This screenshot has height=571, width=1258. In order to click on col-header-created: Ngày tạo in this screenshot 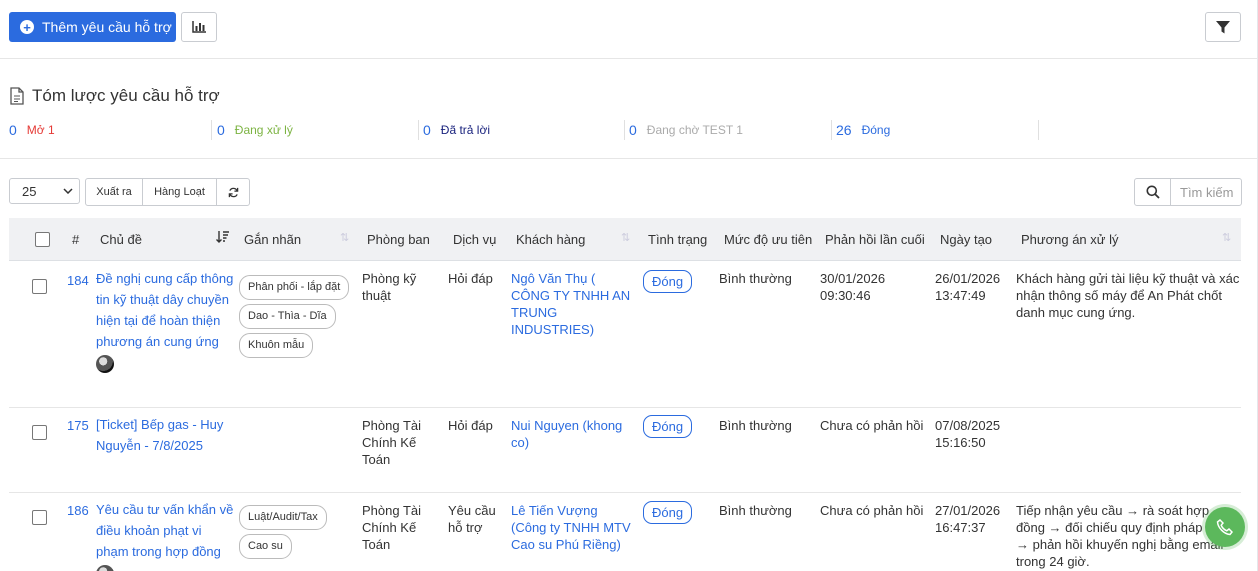, I will do `click(966, 239)`.